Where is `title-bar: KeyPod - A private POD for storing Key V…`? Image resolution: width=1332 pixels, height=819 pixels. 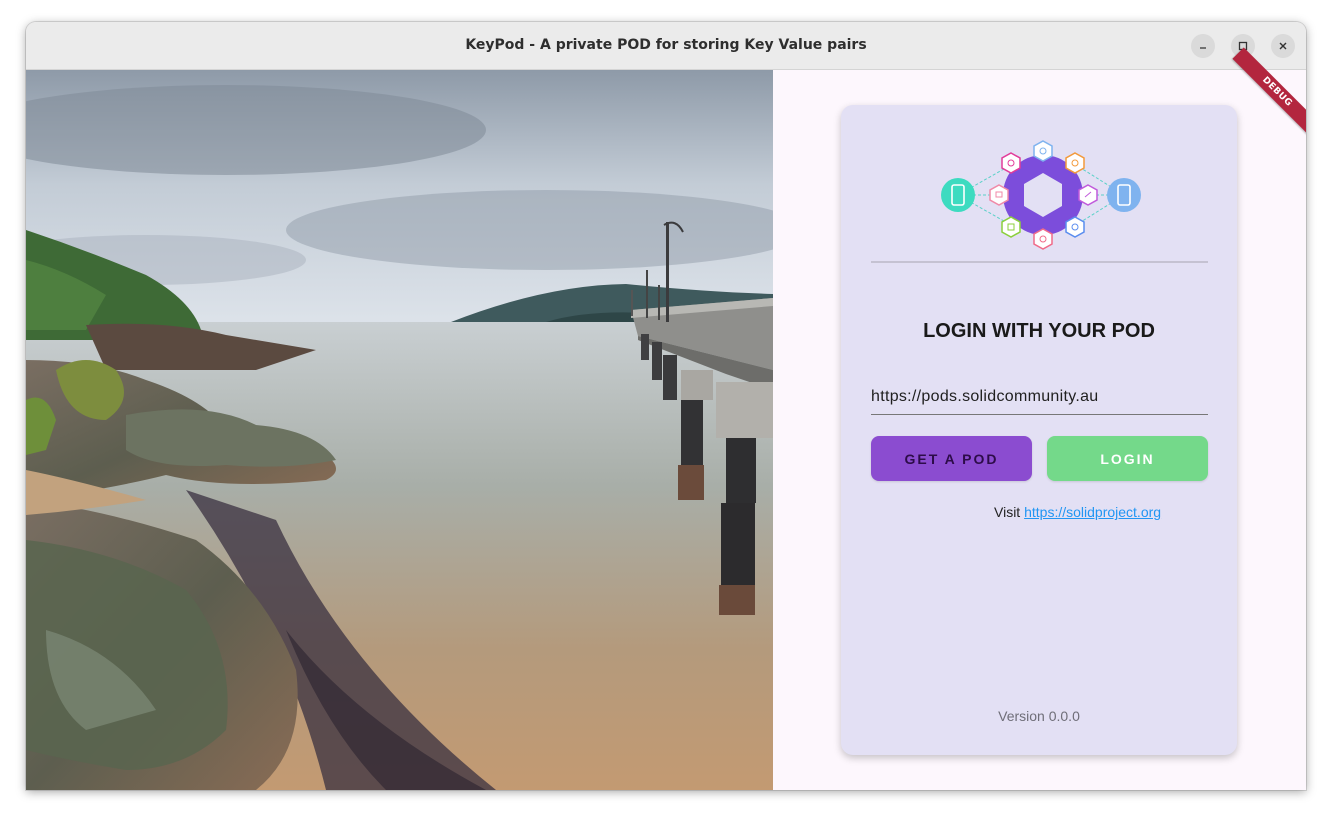 title-bar: KeyPod - A private POD for storing Key V… is located at coordinates (666, 46).